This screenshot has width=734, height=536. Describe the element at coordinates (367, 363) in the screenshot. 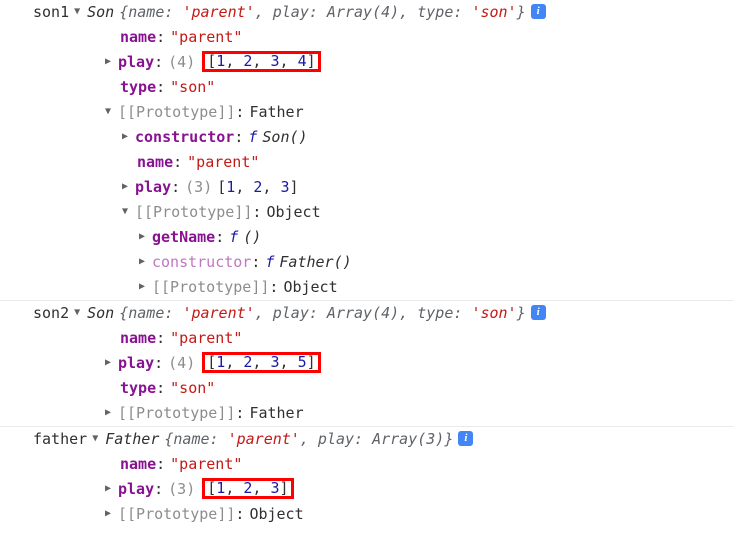

I see `row-play: ▶ play: (4) [1, 2, 3, 5]` at that location.